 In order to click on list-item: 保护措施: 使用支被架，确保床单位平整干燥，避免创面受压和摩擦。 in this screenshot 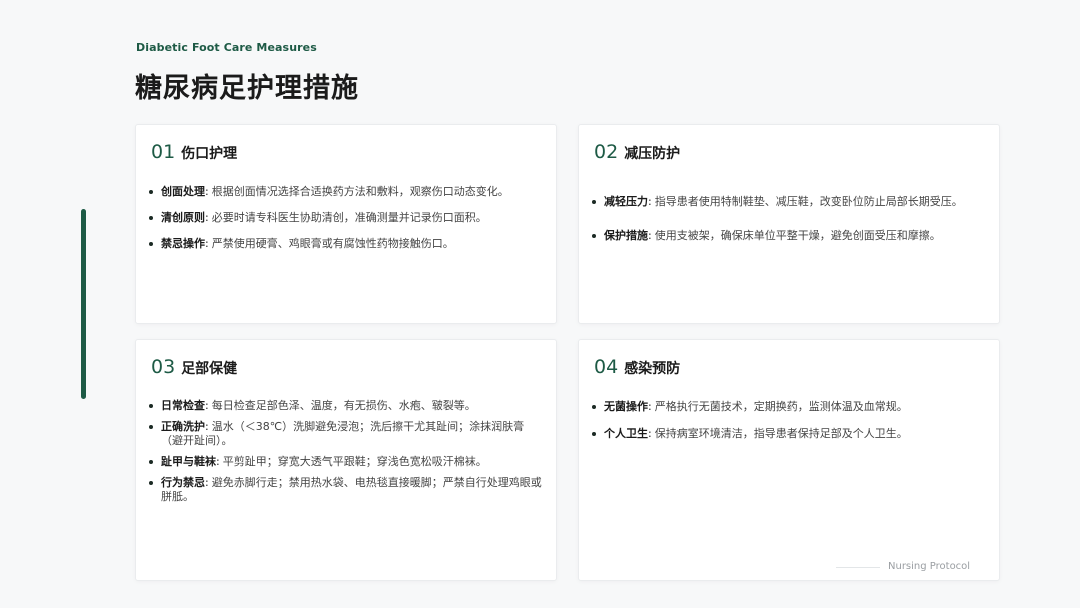, I will do `click(789, 236)`.